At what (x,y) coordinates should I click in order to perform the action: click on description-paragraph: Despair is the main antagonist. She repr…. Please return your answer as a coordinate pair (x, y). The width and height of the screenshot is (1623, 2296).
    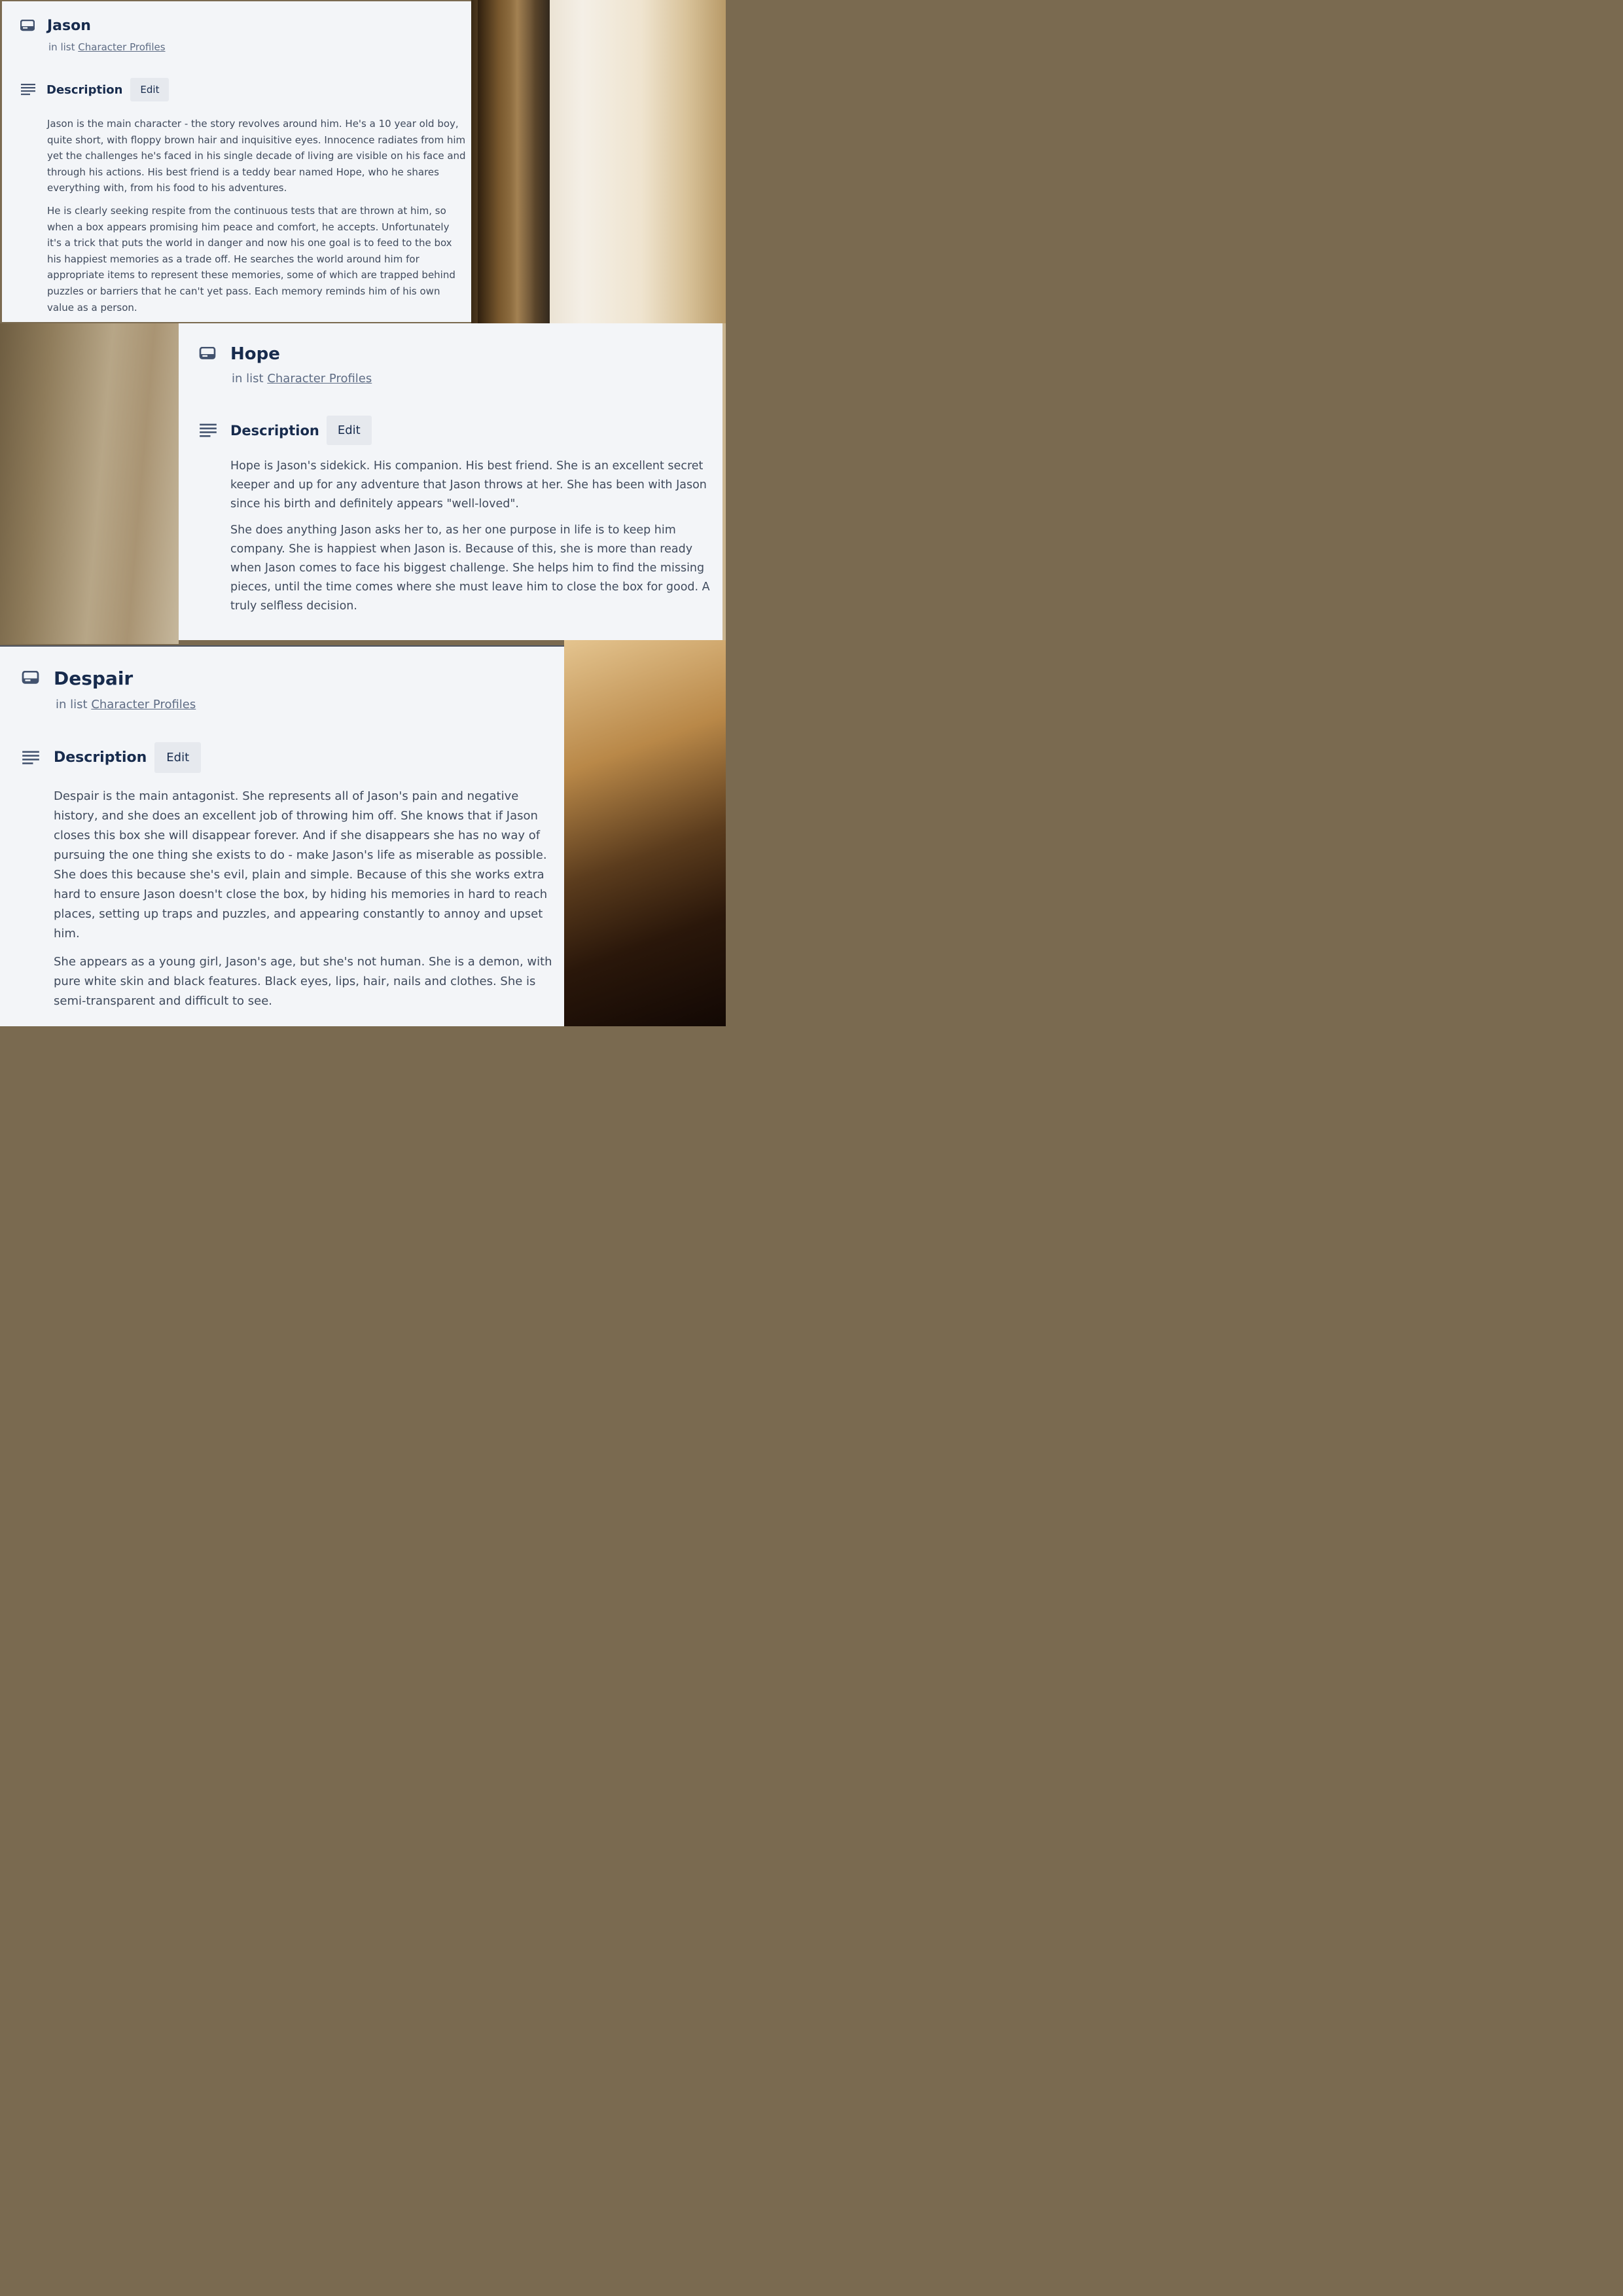
    Looking at the image, I should click on (301, 865).